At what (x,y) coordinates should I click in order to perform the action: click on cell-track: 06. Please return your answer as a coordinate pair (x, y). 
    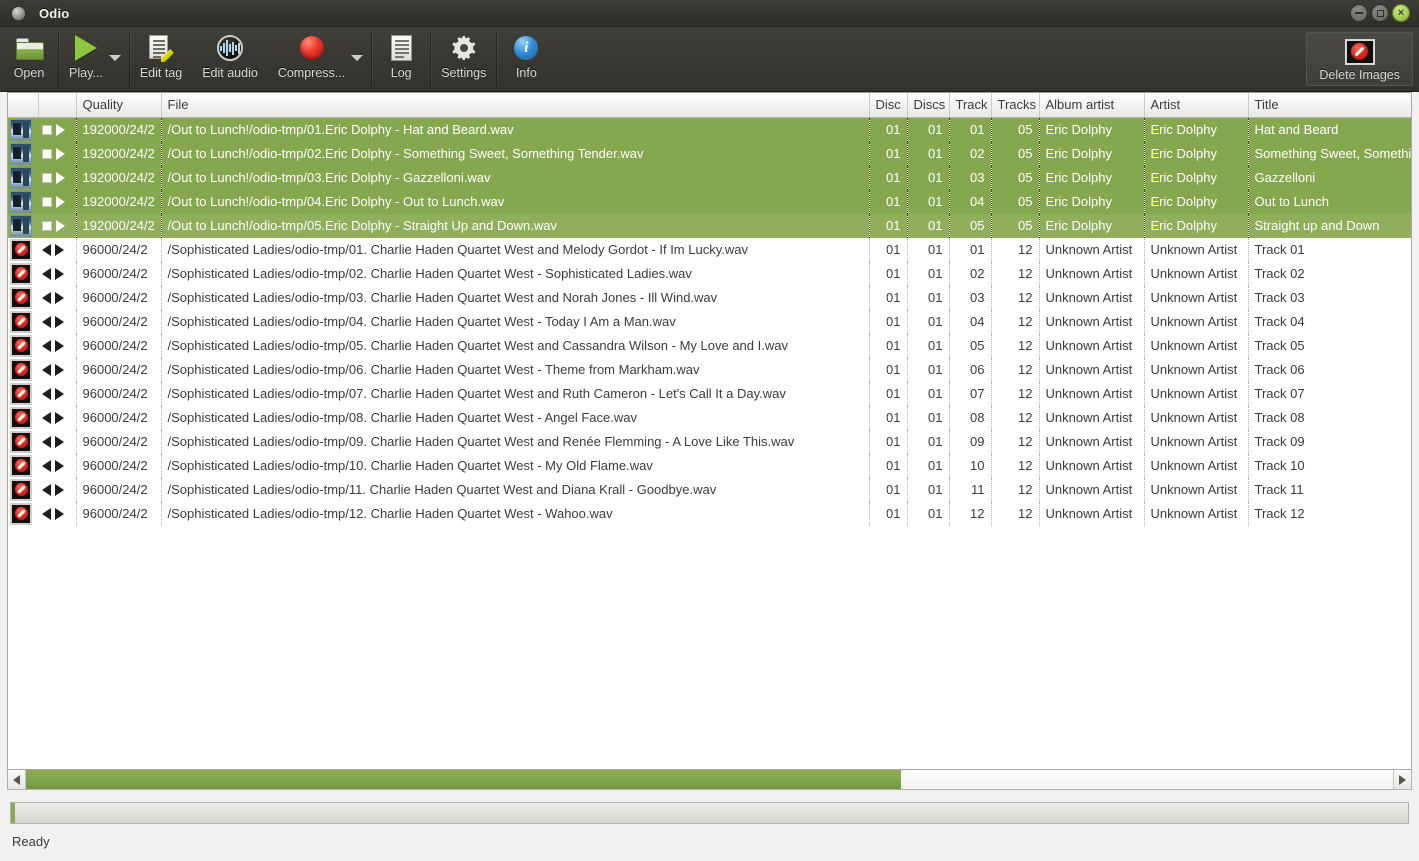
    Looking at the image, I should click on (970, 369).